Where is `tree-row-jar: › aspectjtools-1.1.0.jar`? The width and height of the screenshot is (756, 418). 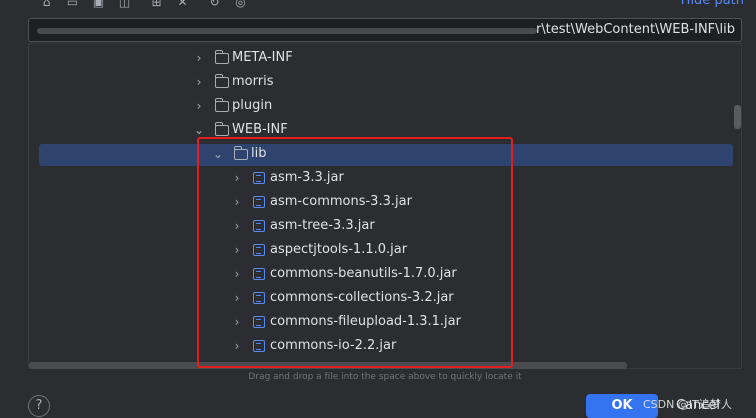
tree-row-jar: › aspectjtools-1.1.0.jar is located at coordinates (379, 251).